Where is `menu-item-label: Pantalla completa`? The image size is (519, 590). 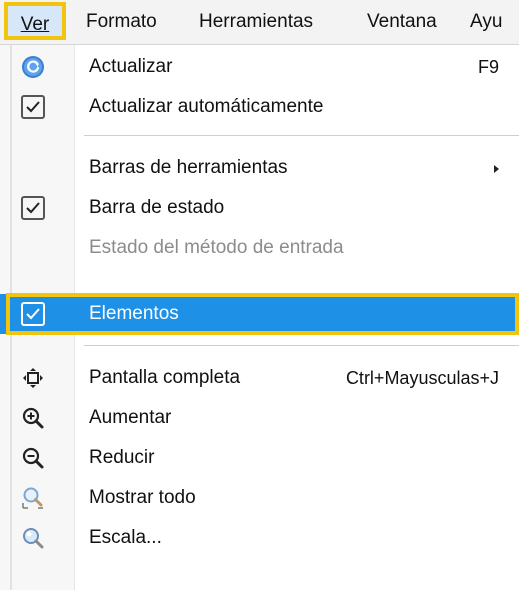 menu-item-label: Pantalla completa is located at coordinates (165, 377).